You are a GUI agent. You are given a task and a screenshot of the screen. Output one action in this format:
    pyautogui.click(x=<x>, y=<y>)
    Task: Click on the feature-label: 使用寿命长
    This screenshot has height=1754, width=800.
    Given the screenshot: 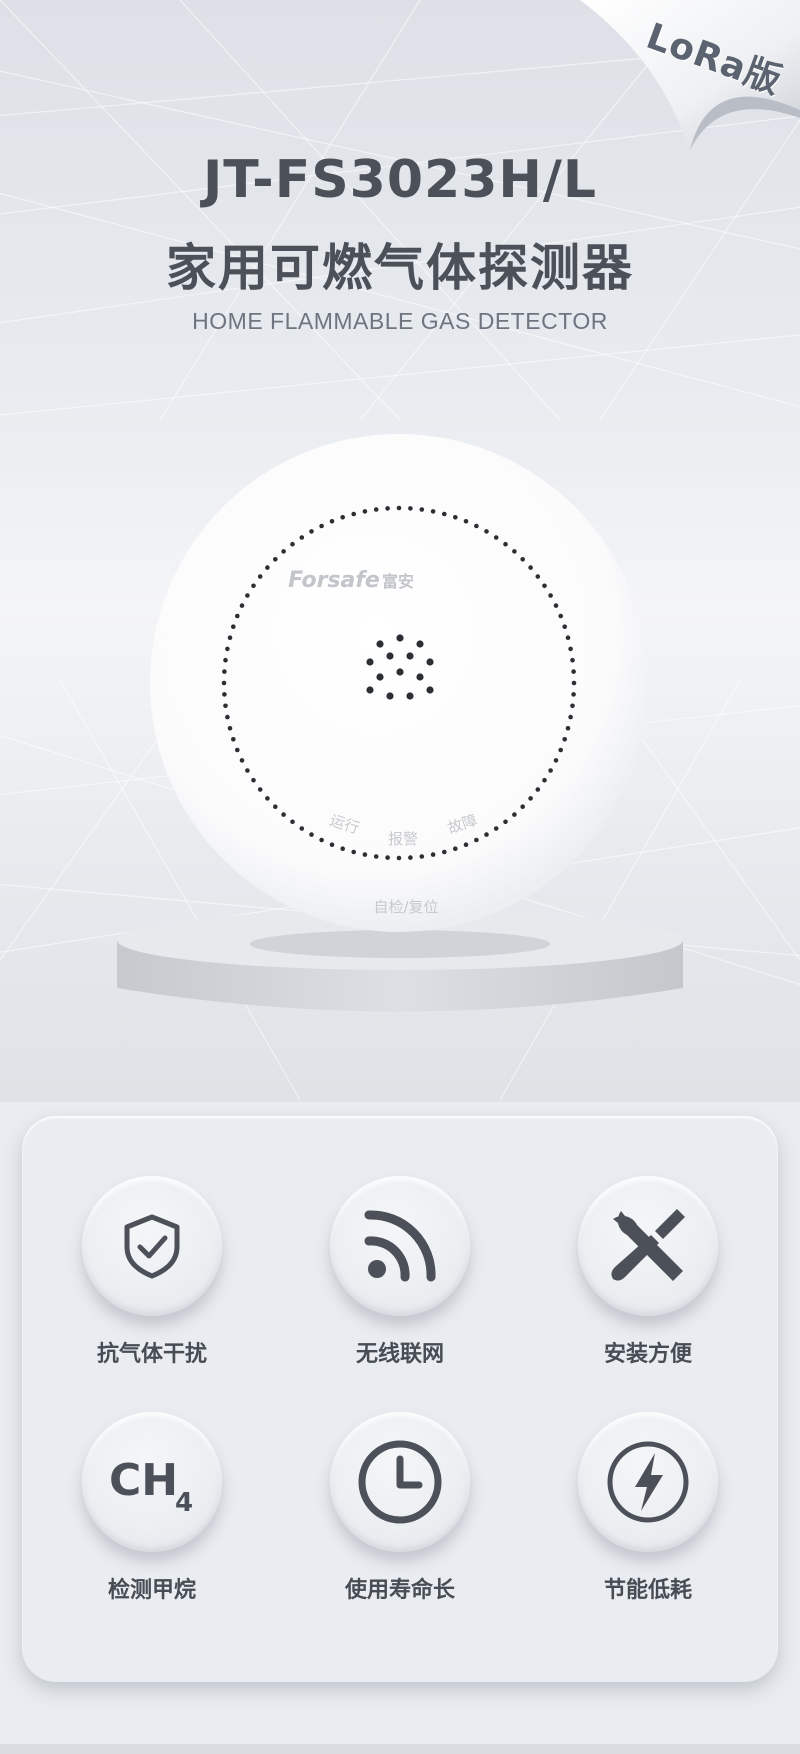 What is the action you would take?
    pyautogui.click(x=399, y=1590)
    